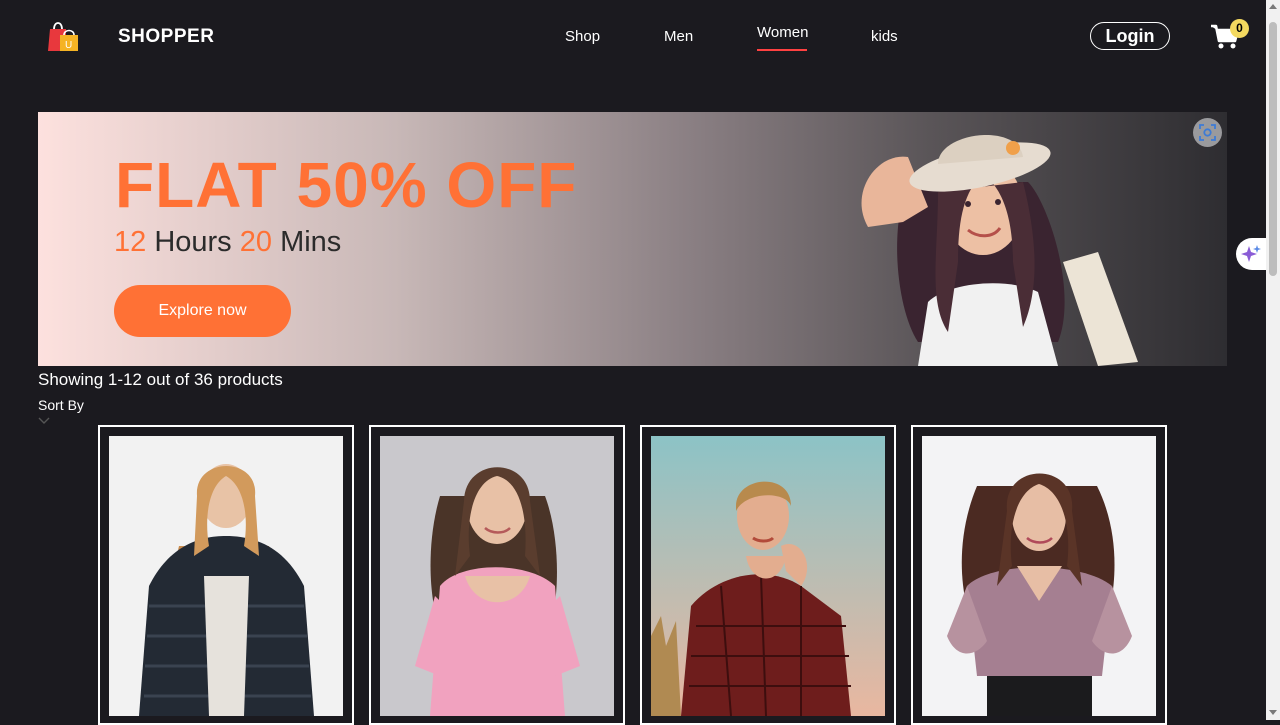  Describe the element at coordinates (1130, 36) in the screenshot. I see `login-button: Login` at that location.